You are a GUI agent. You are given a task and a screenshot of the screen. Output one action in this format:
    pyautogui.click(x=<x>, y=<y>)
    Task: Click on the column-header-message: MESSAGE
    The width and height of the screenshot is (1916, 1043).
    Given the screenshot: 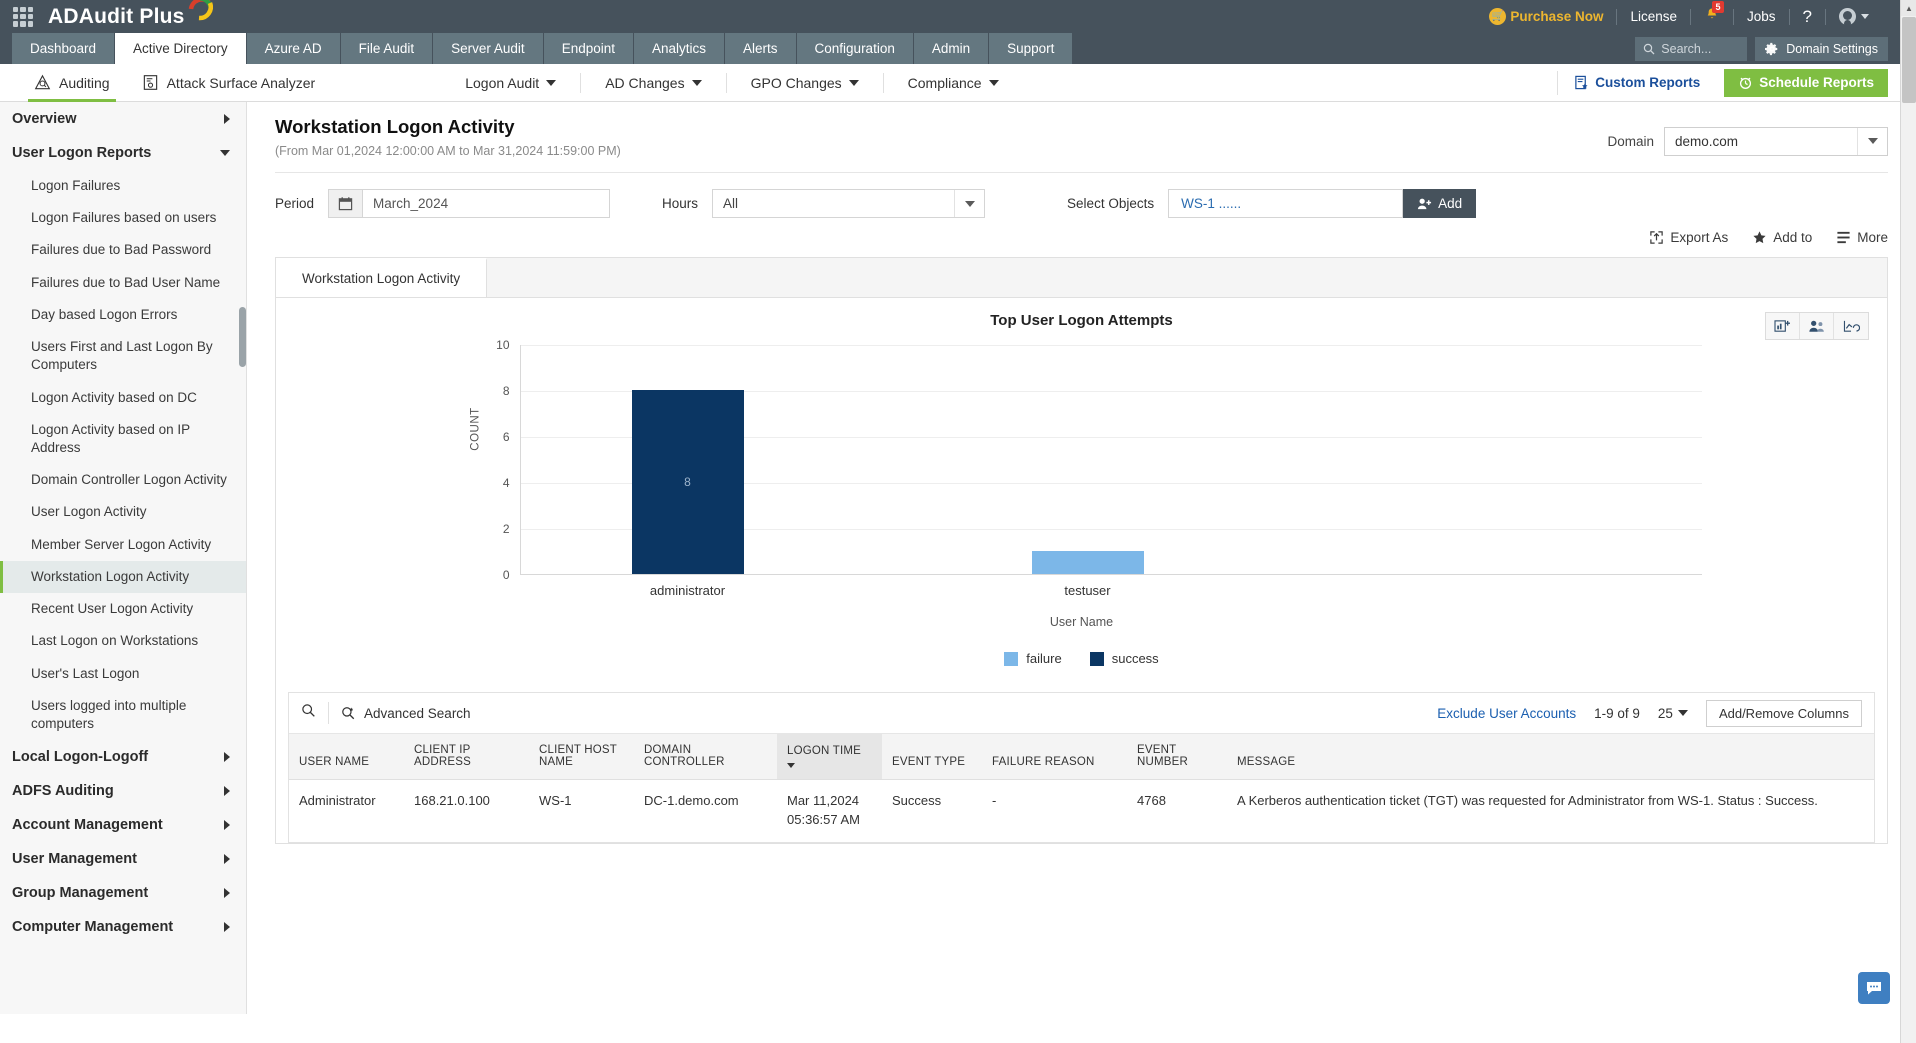 What is the action you would take?
    pyautogui.click(x=1550, y=756)
    